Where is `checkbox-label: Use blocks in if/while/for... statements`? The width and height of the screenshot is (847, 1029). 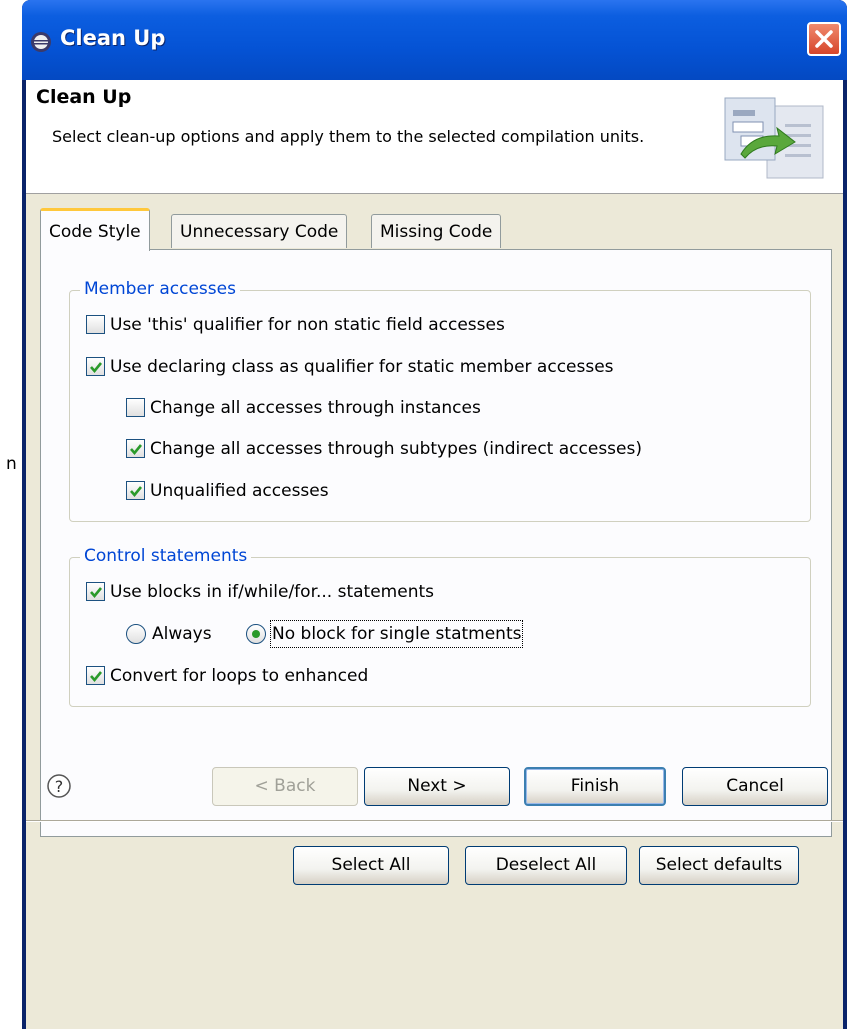 checkbox-label: Use blocks in if/while/for... statements is located at coordinates (272, 592).